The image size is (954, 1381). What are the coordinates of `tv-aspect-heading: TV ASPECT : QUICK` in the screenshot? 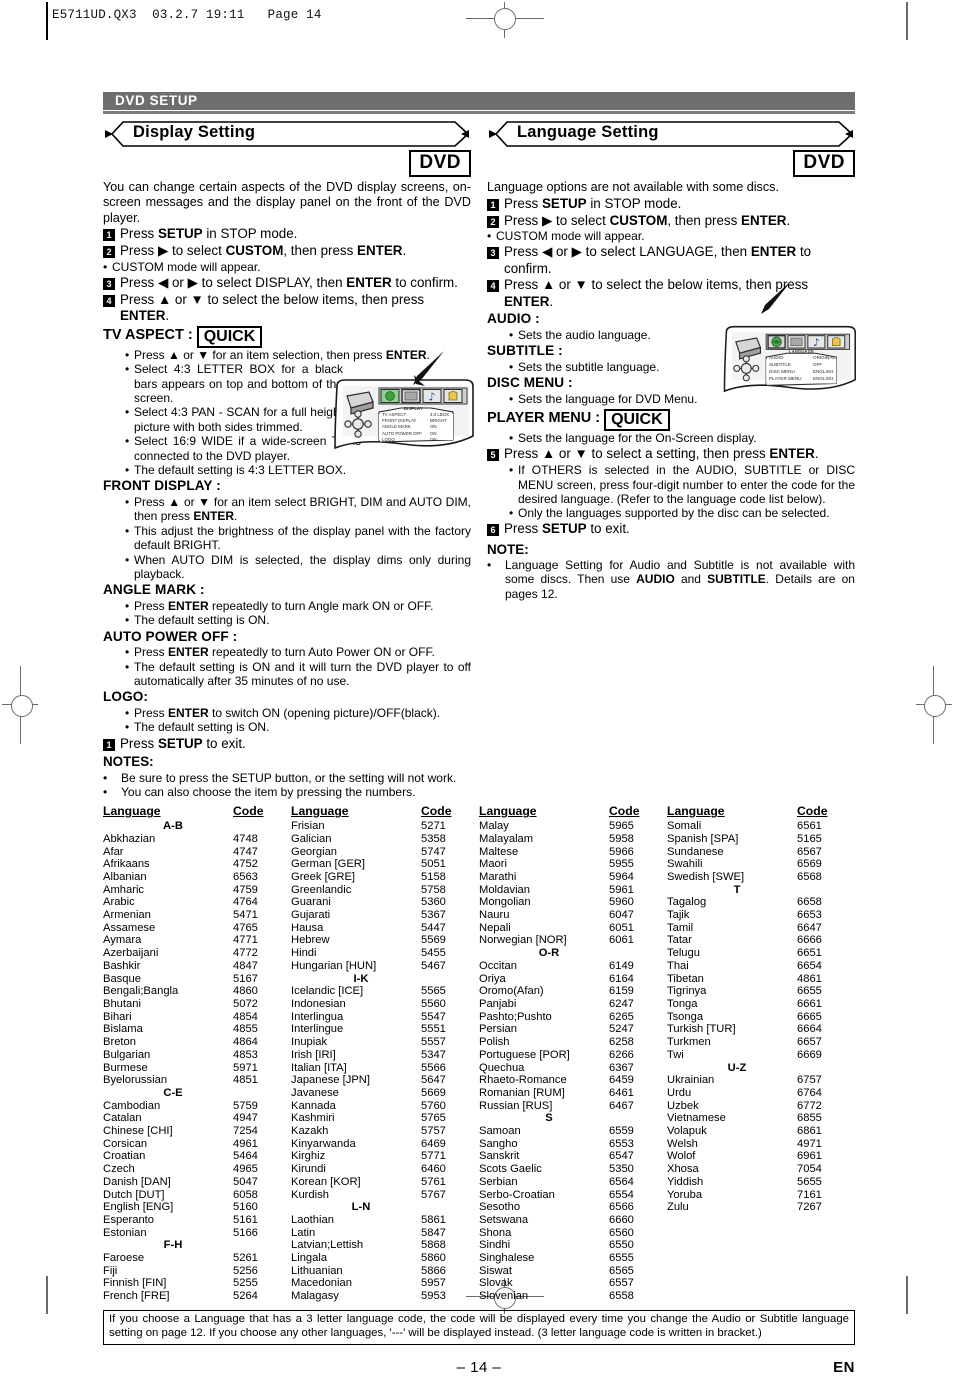 It's located at (287, 336).